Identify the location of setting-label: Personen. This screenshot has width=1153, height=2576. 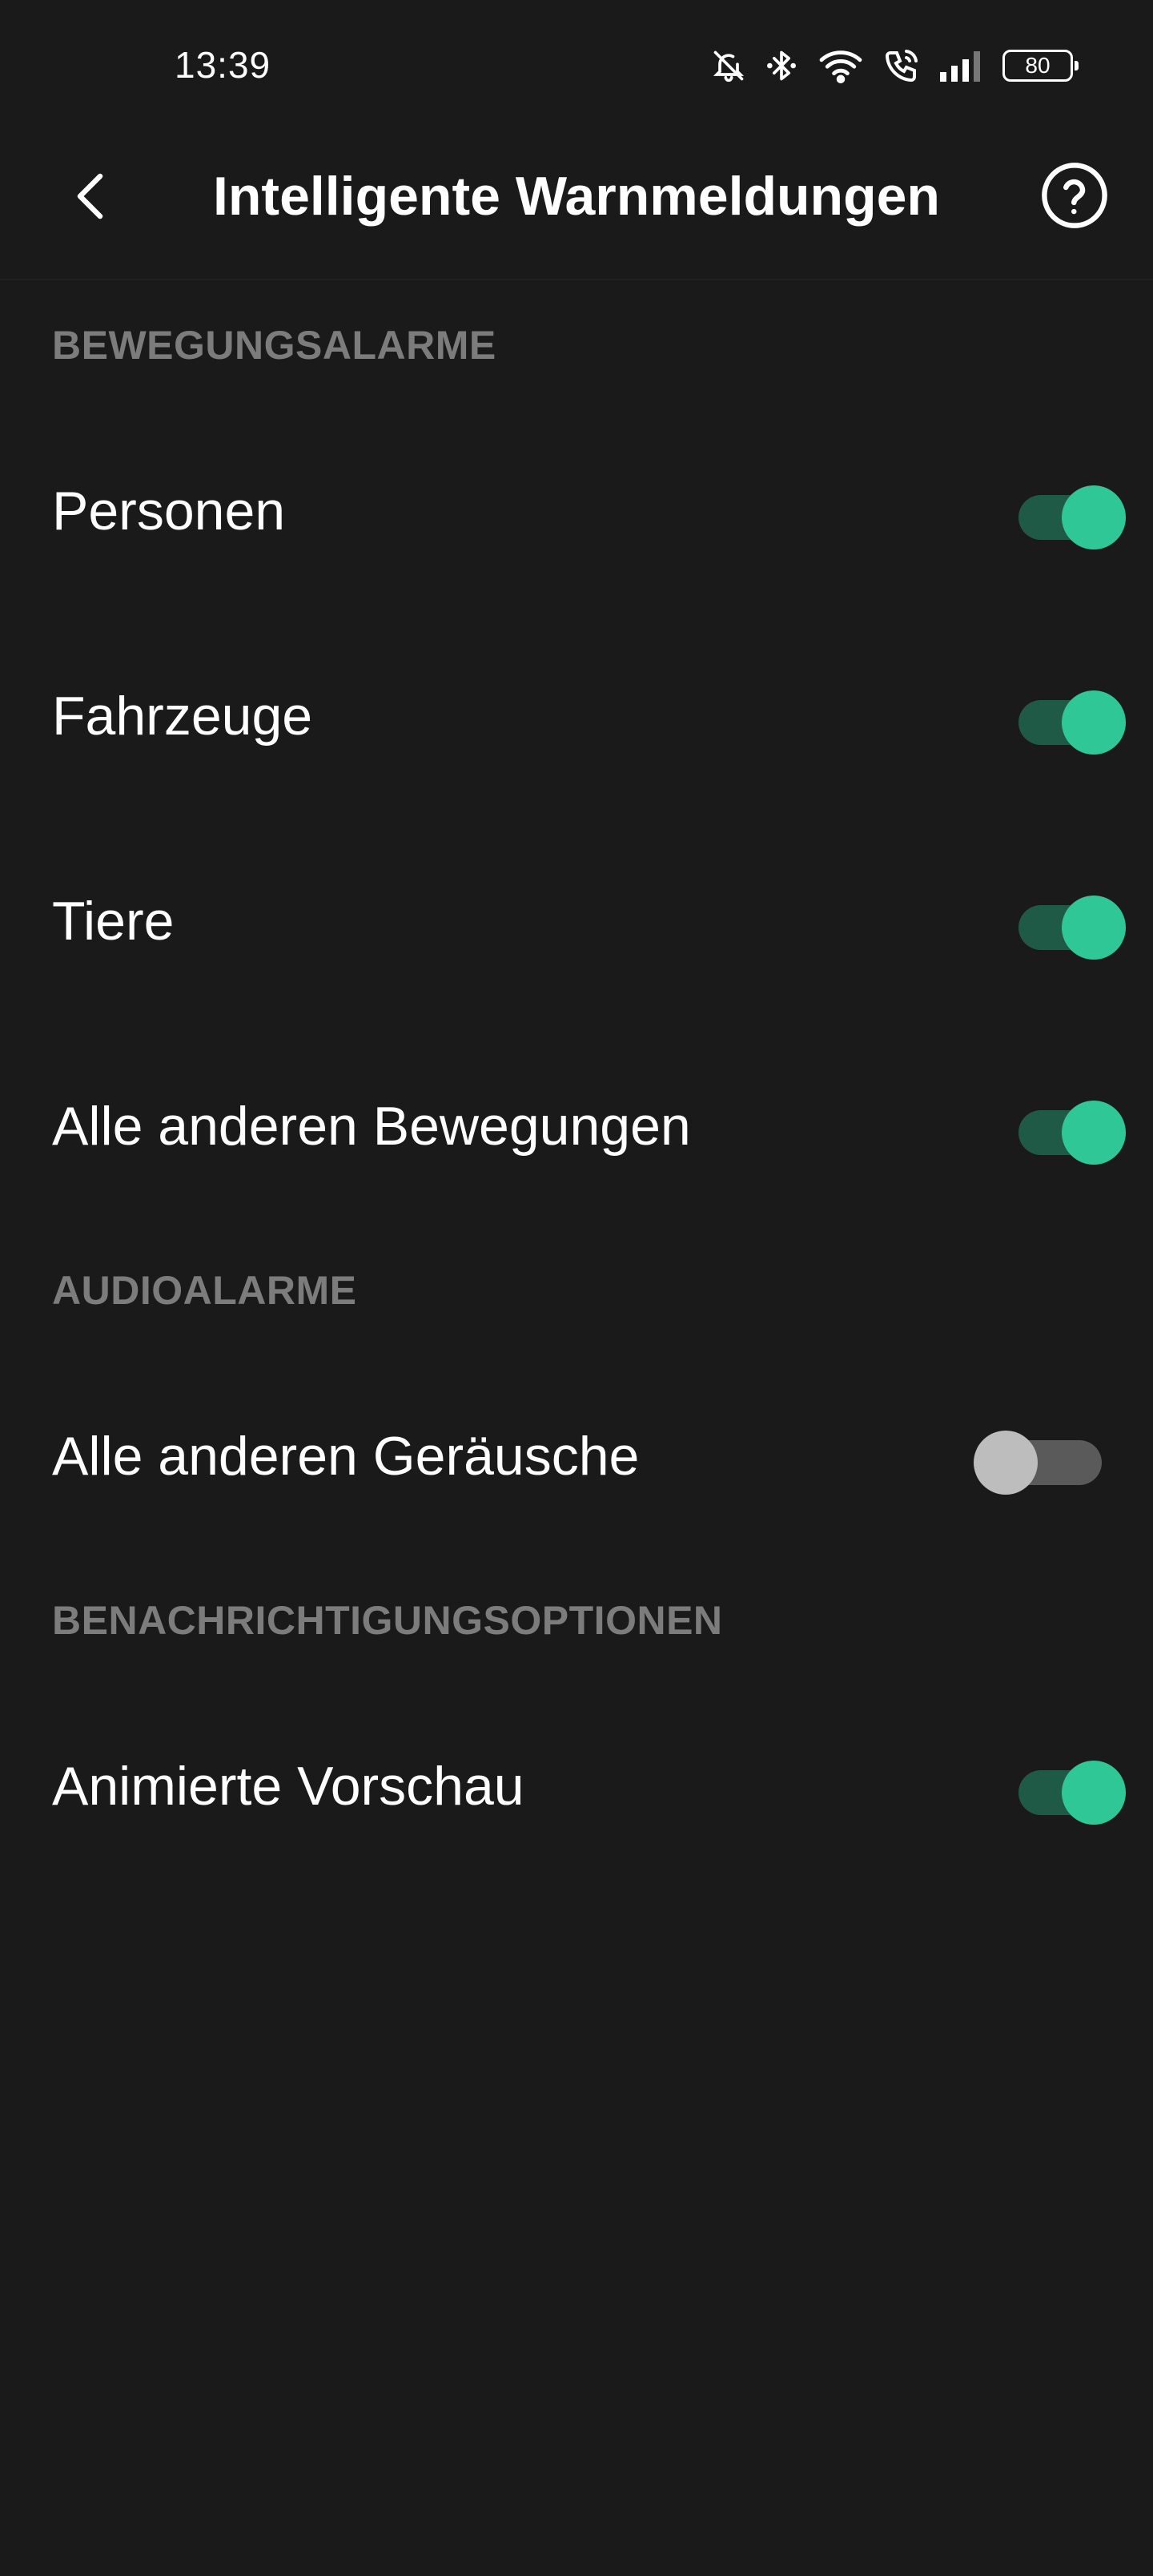
(169, 511).